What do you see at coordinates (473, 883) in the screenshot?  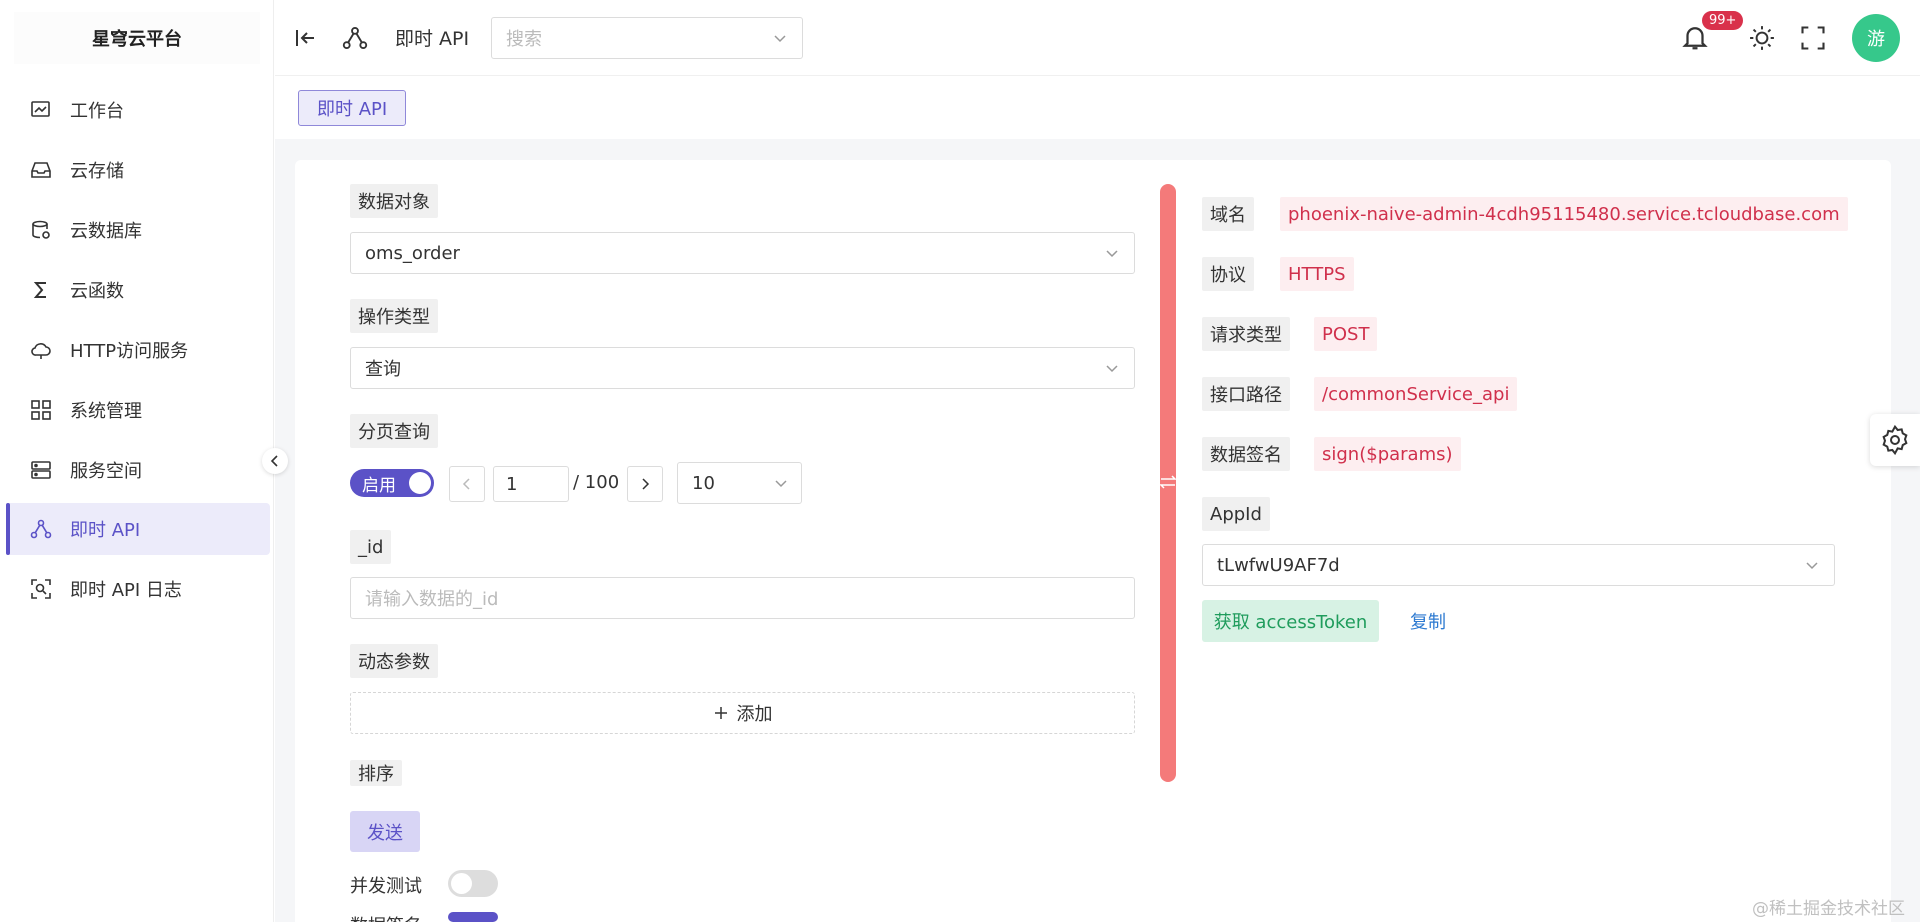 I see `concurrency-toggle` at bounding box center [473, 883].